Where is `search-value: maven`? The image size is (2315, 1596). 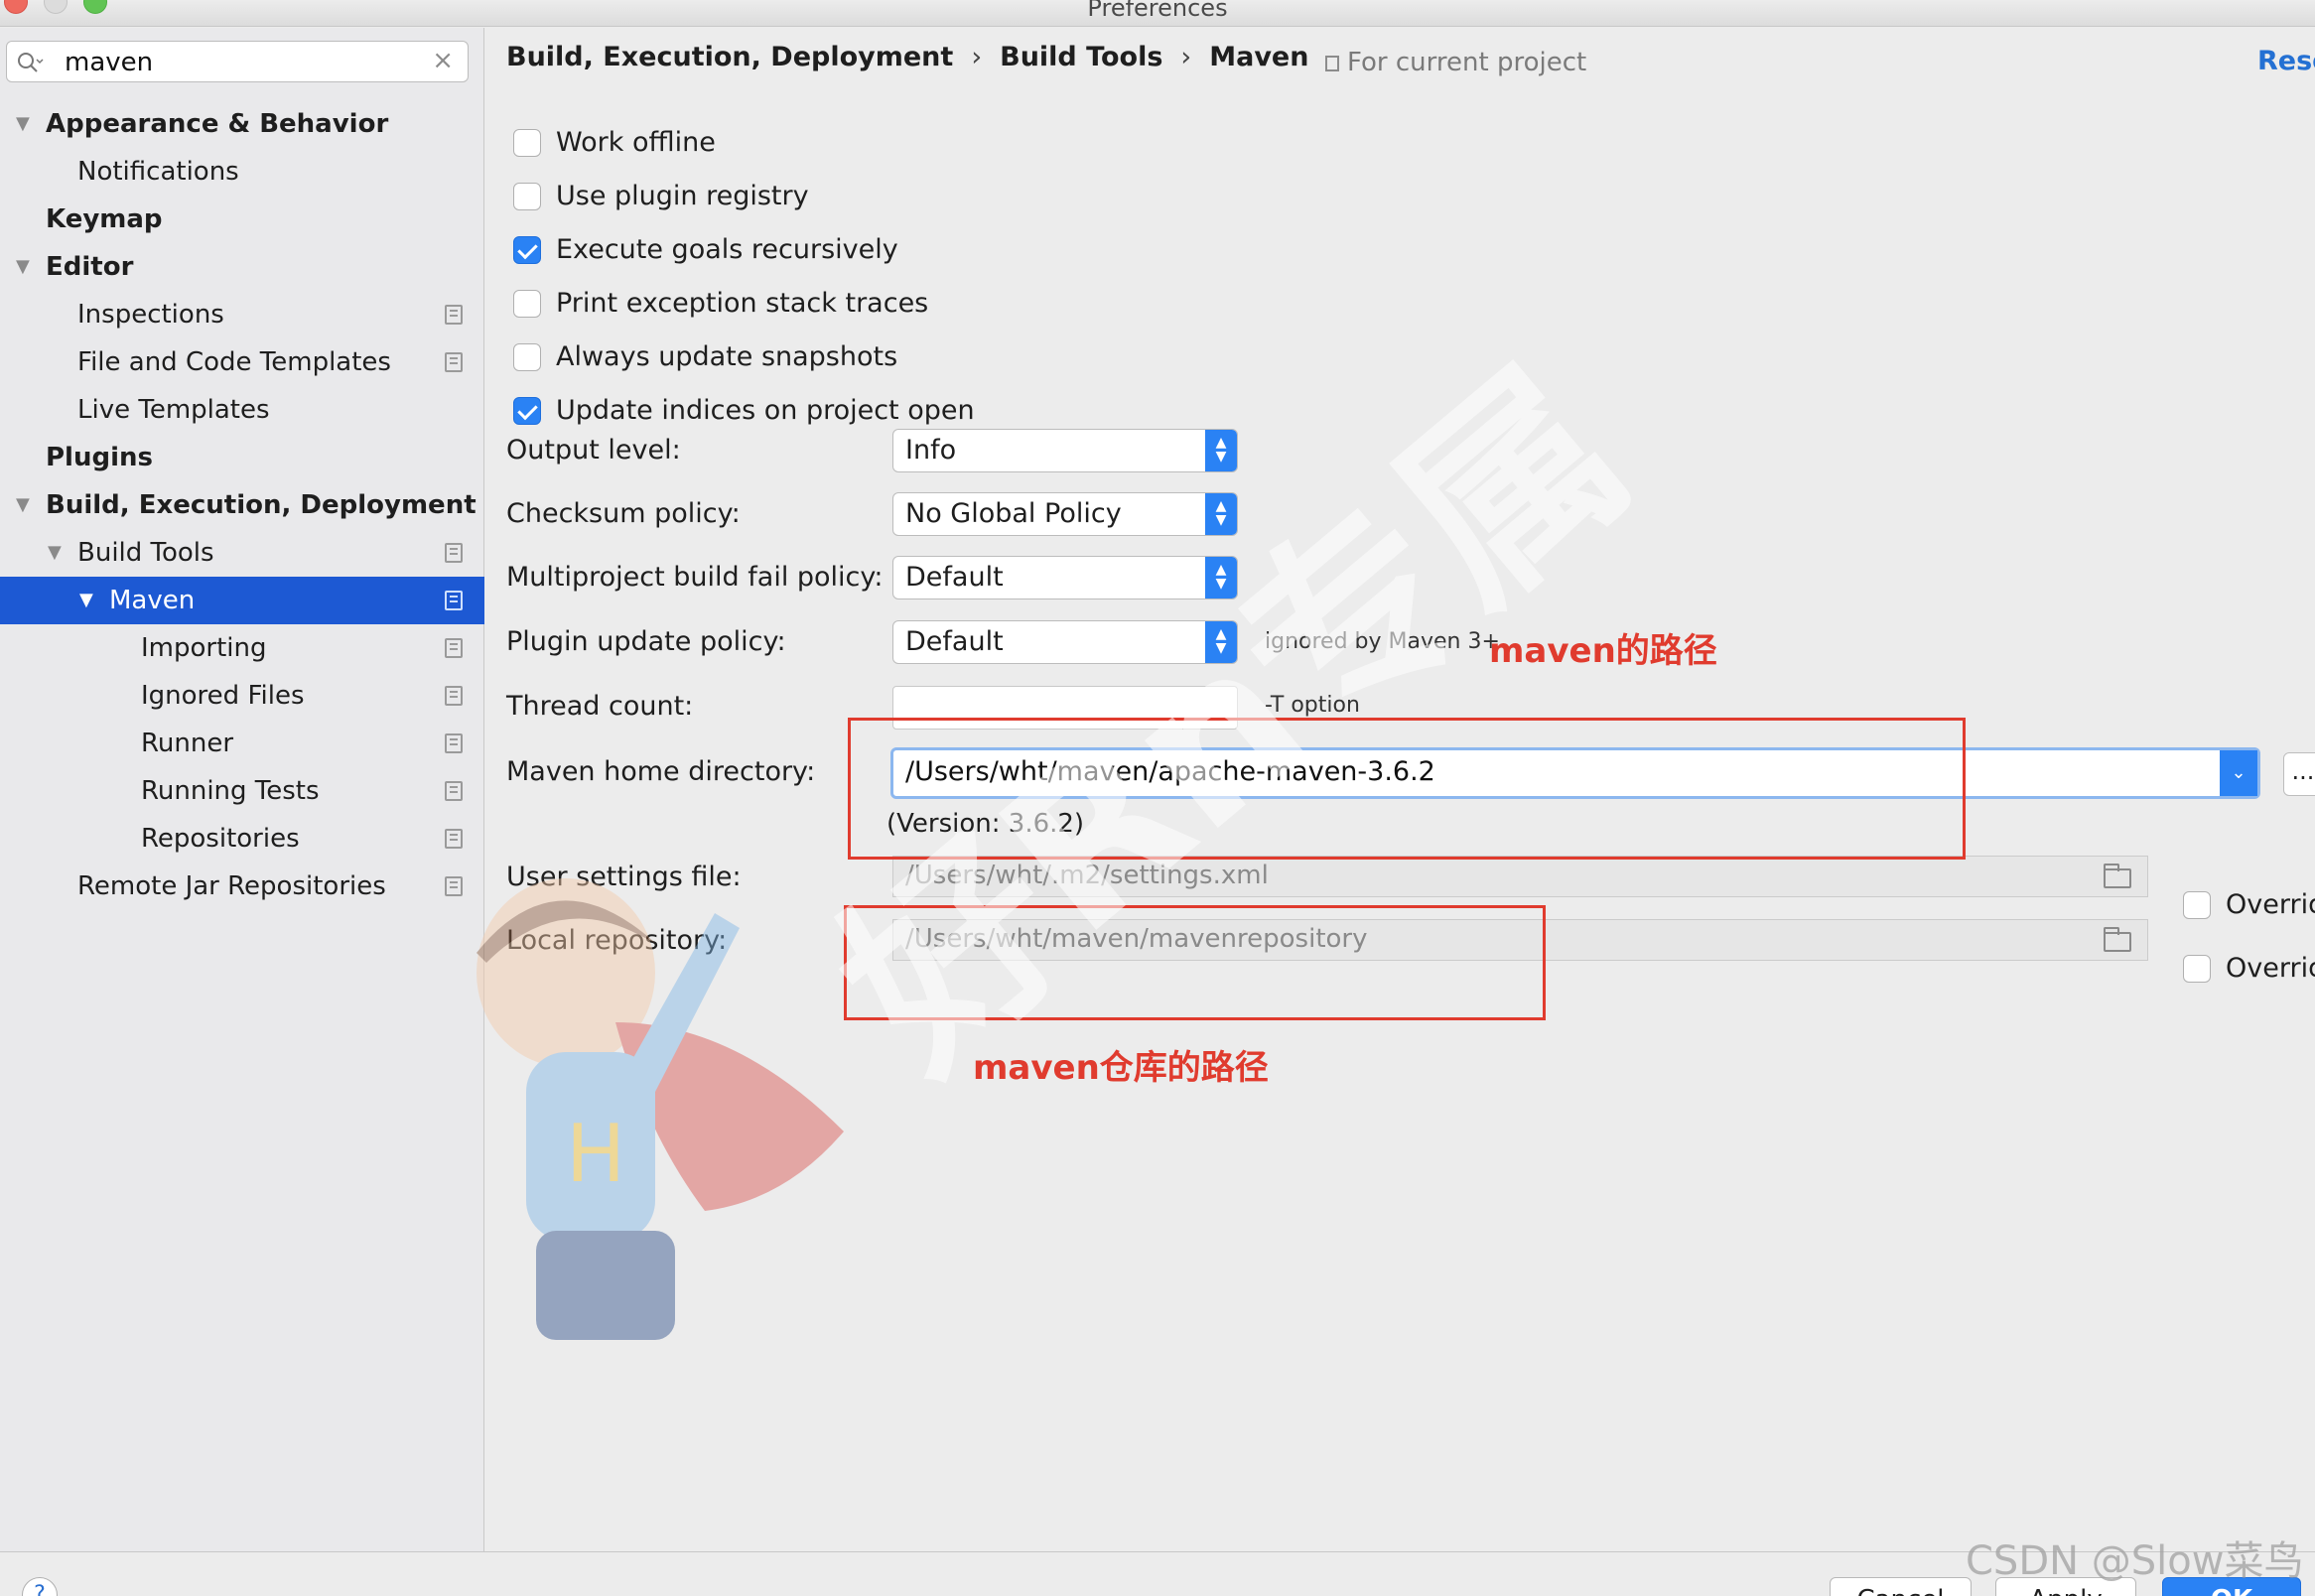
search-value: maven is located at coordinates (109, 62).